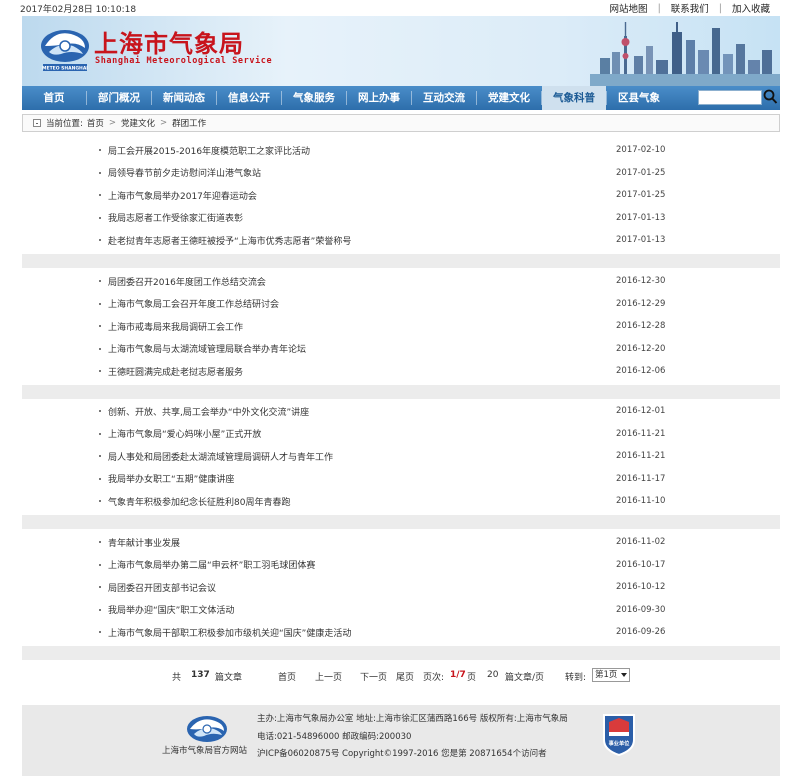 The height and width of the screenshot is (776, 800). What do you see at coordinates (401, 173) in the screenshot?
I see `list-item: 局领导春节前夕走访慰问洋山港气象站 2017-01-25` at bounding box center [401, 173].